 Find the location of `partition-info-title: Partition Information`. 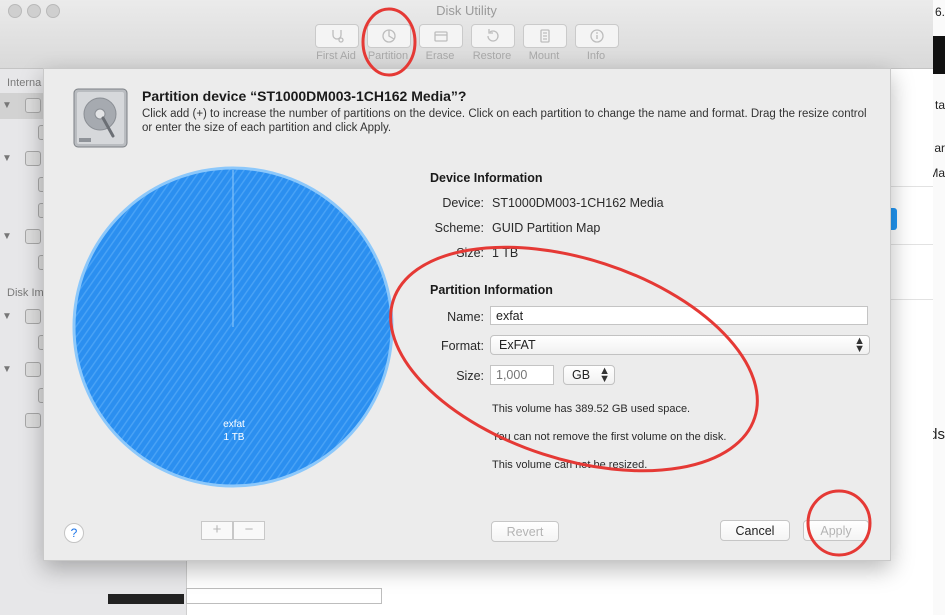

partition-info-title: Partition Information is located at coordinates (491, 290).